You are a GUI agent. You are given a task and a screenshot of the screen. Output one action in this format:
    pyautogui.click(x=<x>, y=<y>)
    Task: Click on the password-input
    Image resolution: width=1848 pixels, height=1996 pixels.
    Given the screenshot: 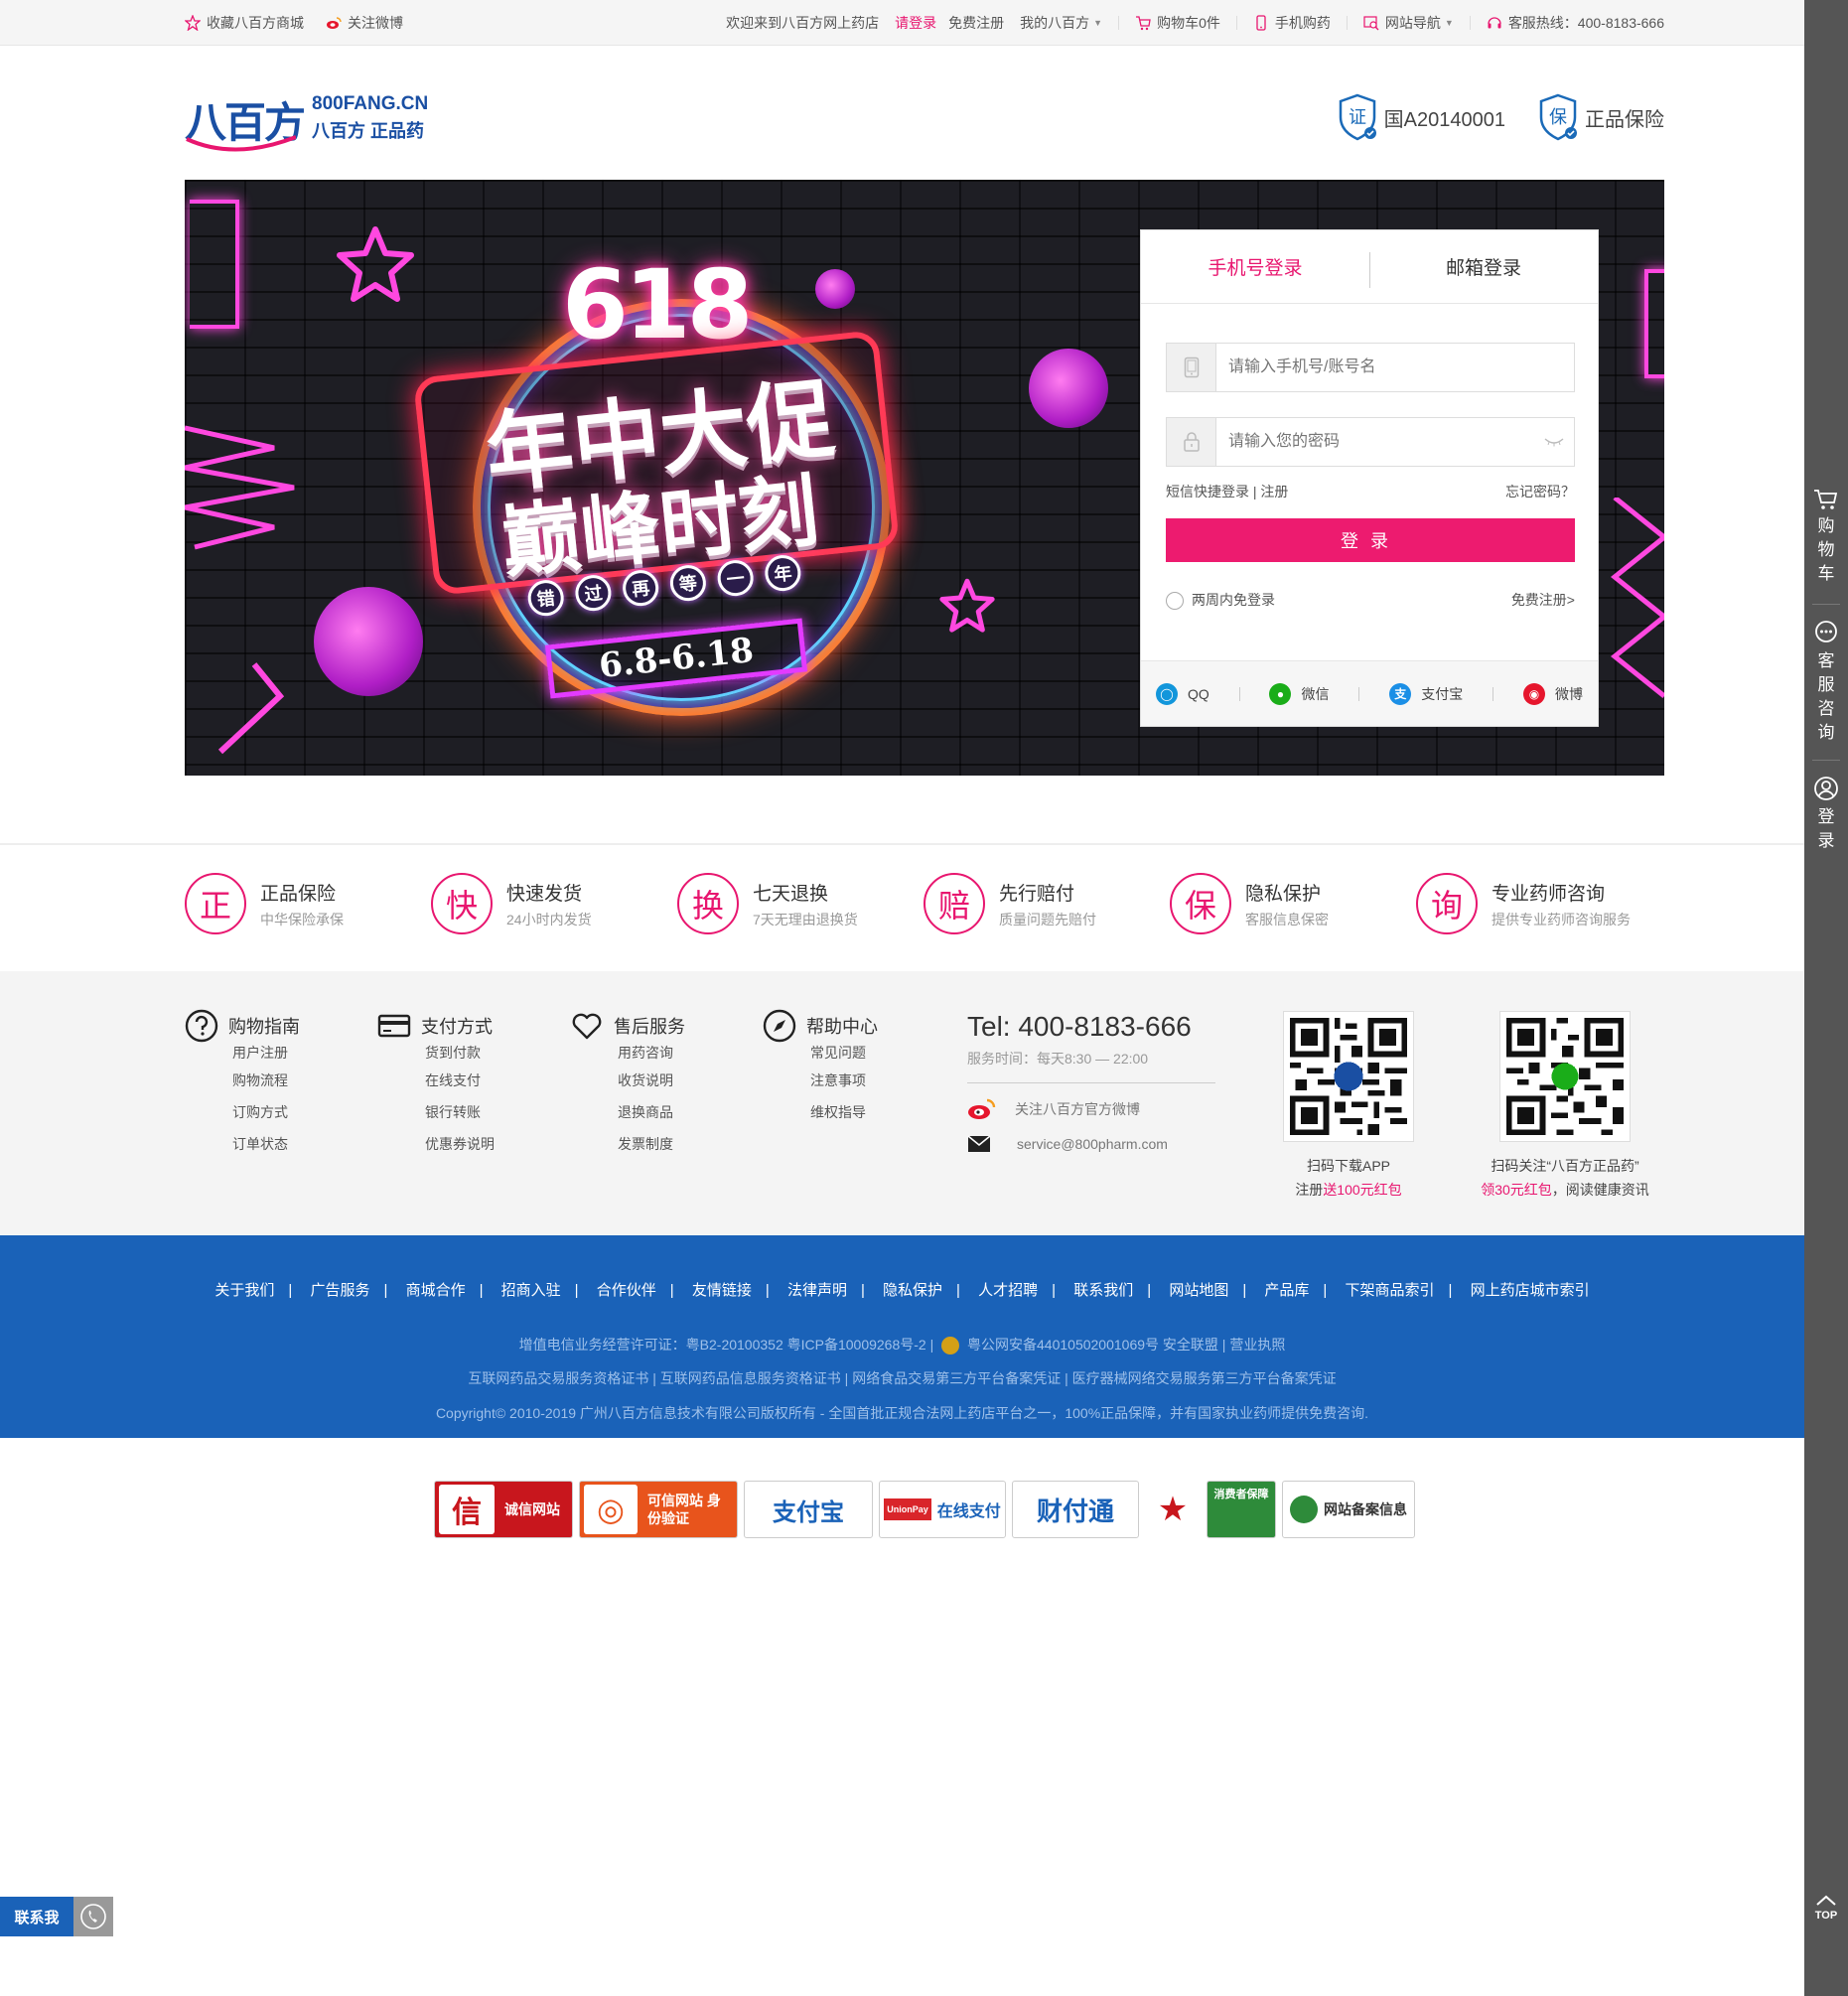 What is the action you would take?
    pyautogui.click(x=1375, y=442)
    